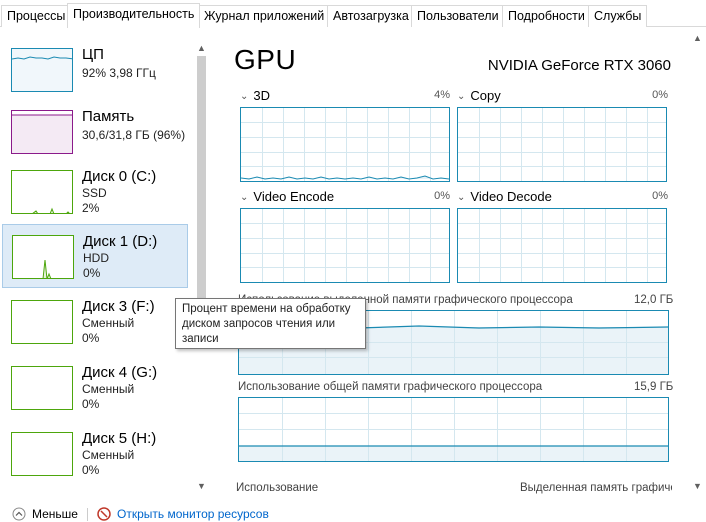 This screenshot has width=706, height=522. What do you see at coordinates (42, 70) in the screenshot?
I see `cpu-thumbnail-graph` at bounding box center [42, 70].